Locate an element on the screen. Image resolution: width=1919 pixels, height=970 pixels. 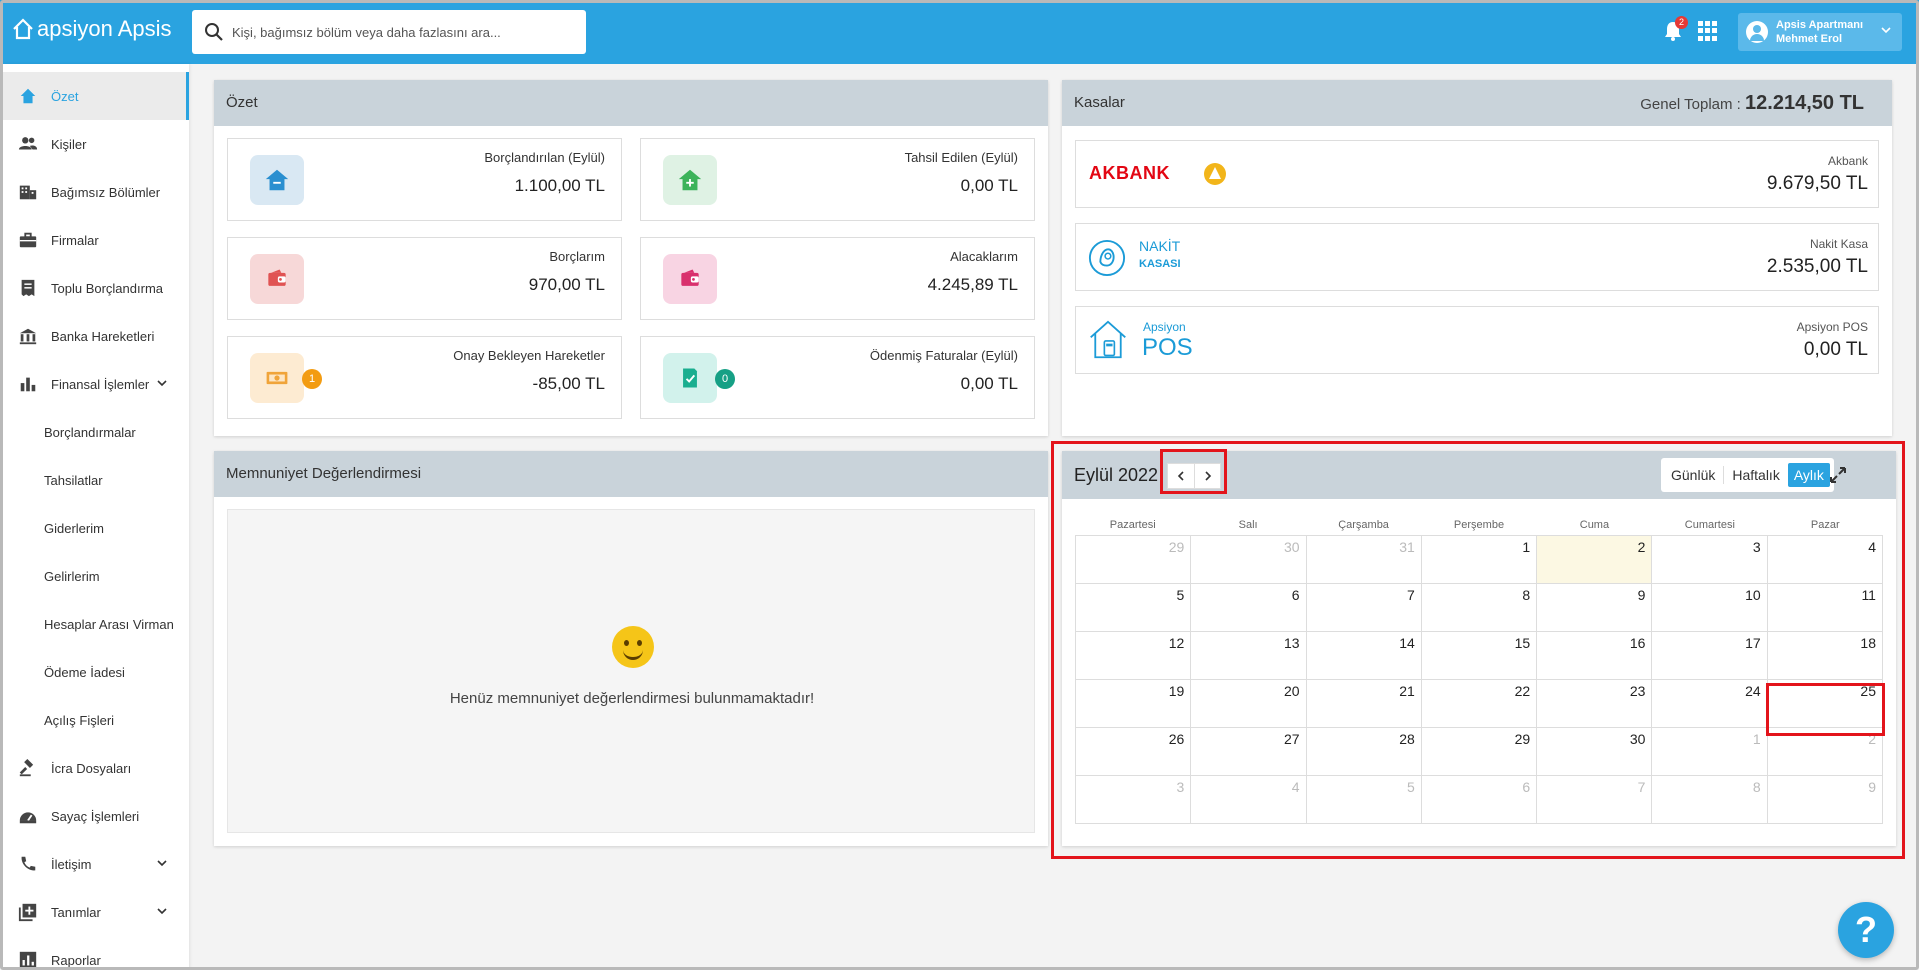
sidebar-item-borclandirmalar: Borçlandırmalar is located at coordinates (96, 432).